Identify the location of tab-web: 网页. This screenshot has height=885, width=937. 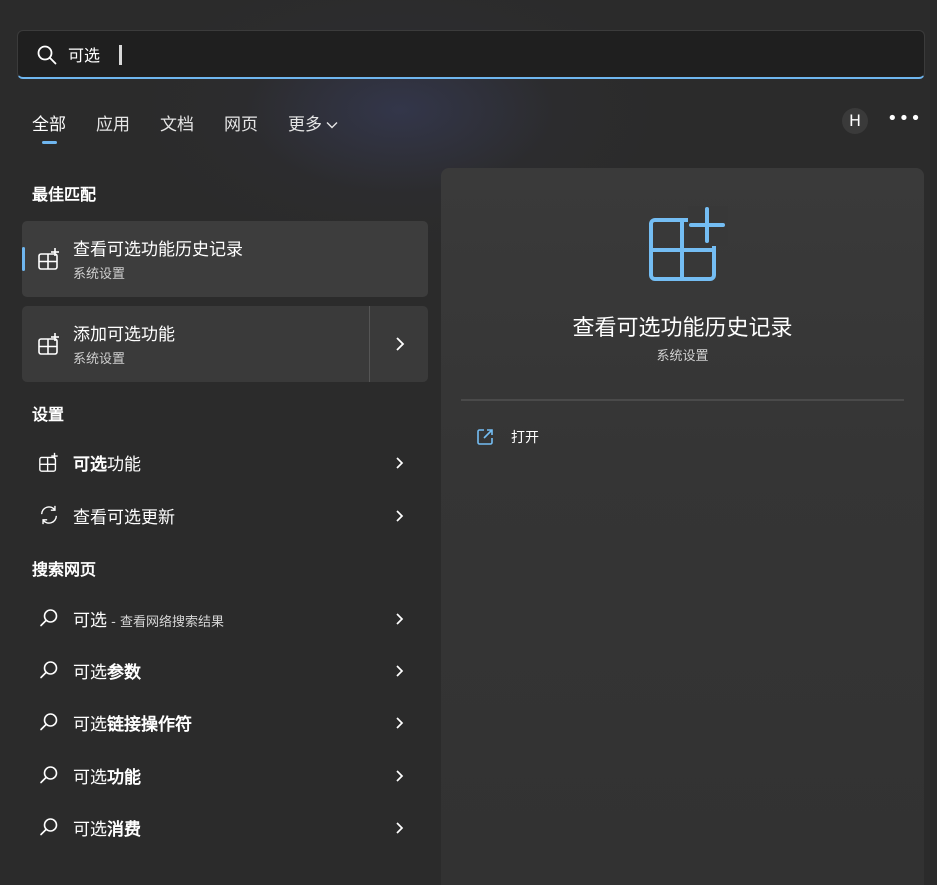
(241, 125).